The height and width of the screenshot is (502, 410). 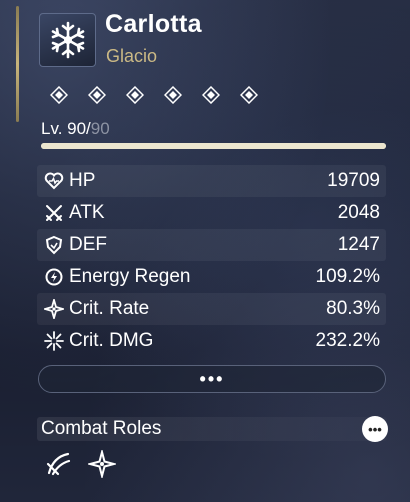 I want to click on accent-bar, so click(x=17, y=64).